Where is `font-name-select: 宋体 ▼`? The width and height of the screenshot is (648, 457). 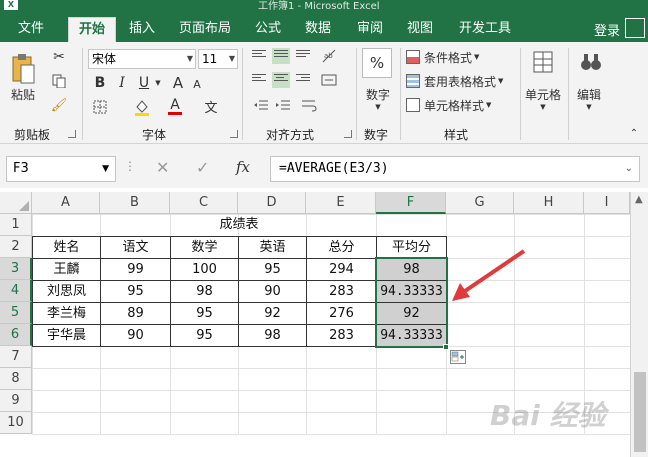
font-name-select: 宋体 ▼ is located at coordinates (142, 59).